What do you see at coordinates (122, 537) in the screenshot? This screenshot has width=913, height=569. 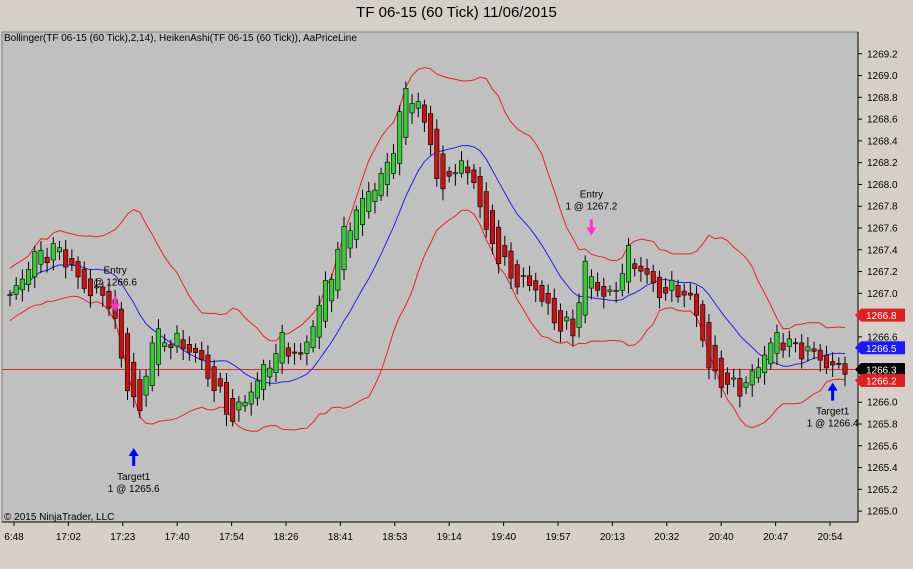 I see `x-tick-label: 17:23` at bounding box center [122, 537].